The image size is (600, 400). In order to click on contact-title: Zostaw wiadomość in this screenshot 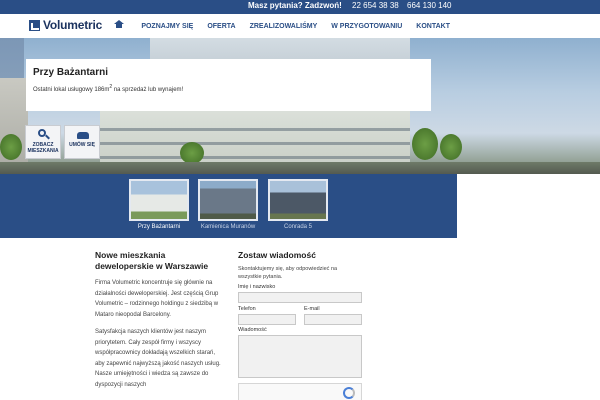, I will do `click(277, 255)`.